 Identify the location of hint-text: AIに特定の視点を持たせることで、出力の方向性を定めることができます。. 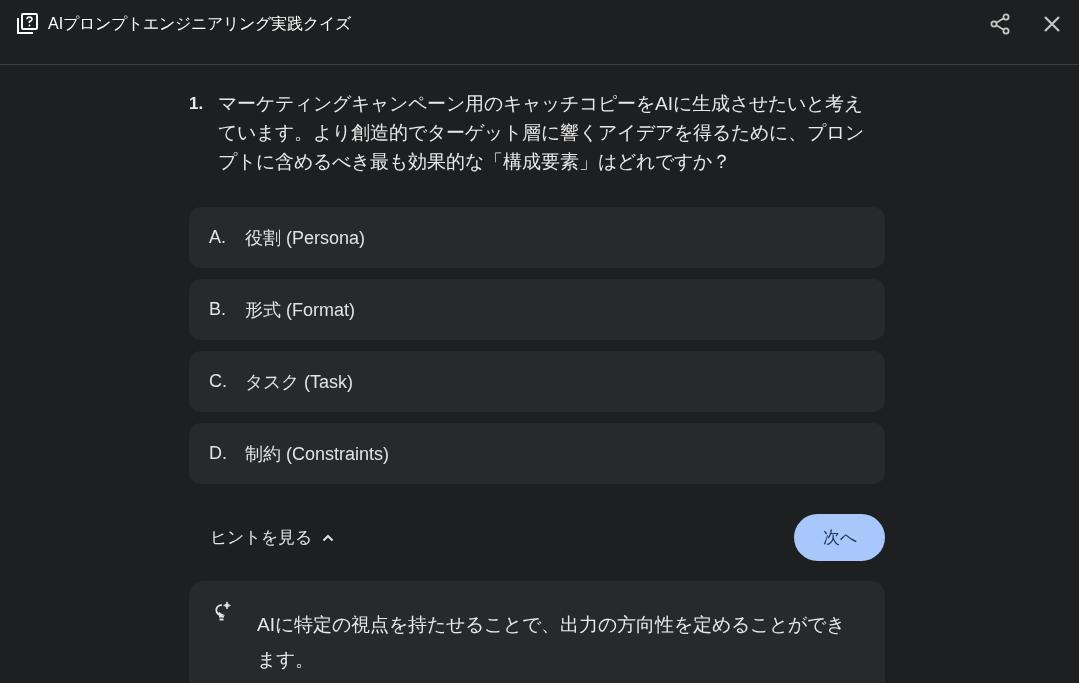
(551, 642).